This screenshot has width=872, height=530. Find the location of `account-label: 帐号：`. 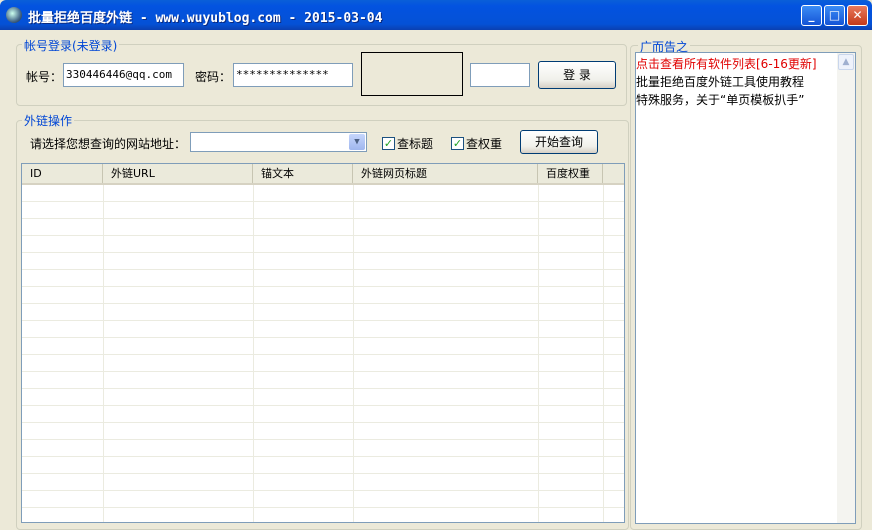

account-label: 帐号： is located at coordinates (44, 77).